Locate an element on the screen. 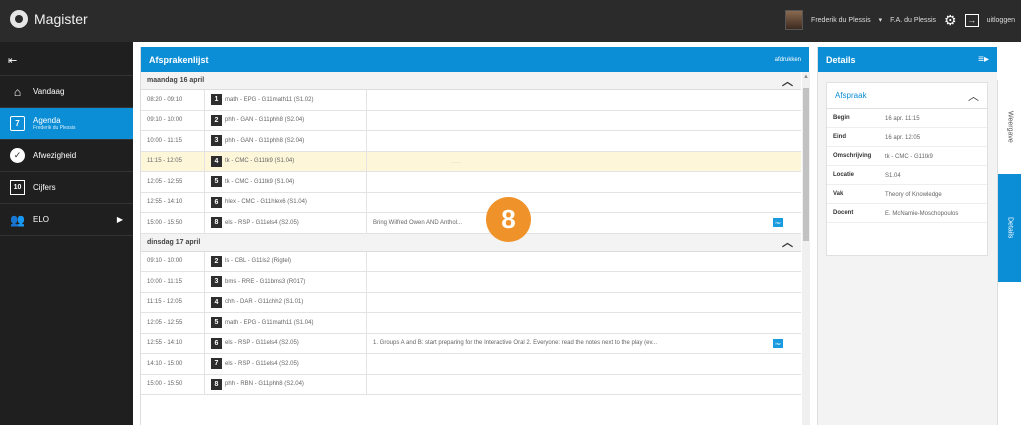 This screenshot has width=1021, height=425. user-select: F.A. du Plessis is located at coordinates (913, 20).